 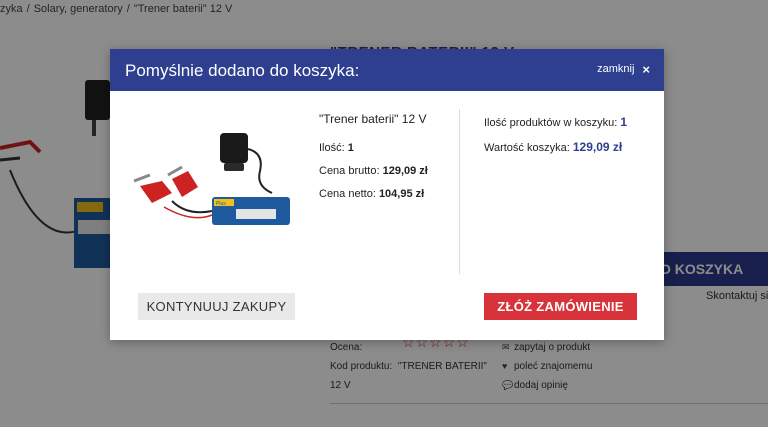 What do you see at coordinates (373, 148) in the screenshot?
I see `quantity-row: Ilość: 1` at bounding box center [373, 148].